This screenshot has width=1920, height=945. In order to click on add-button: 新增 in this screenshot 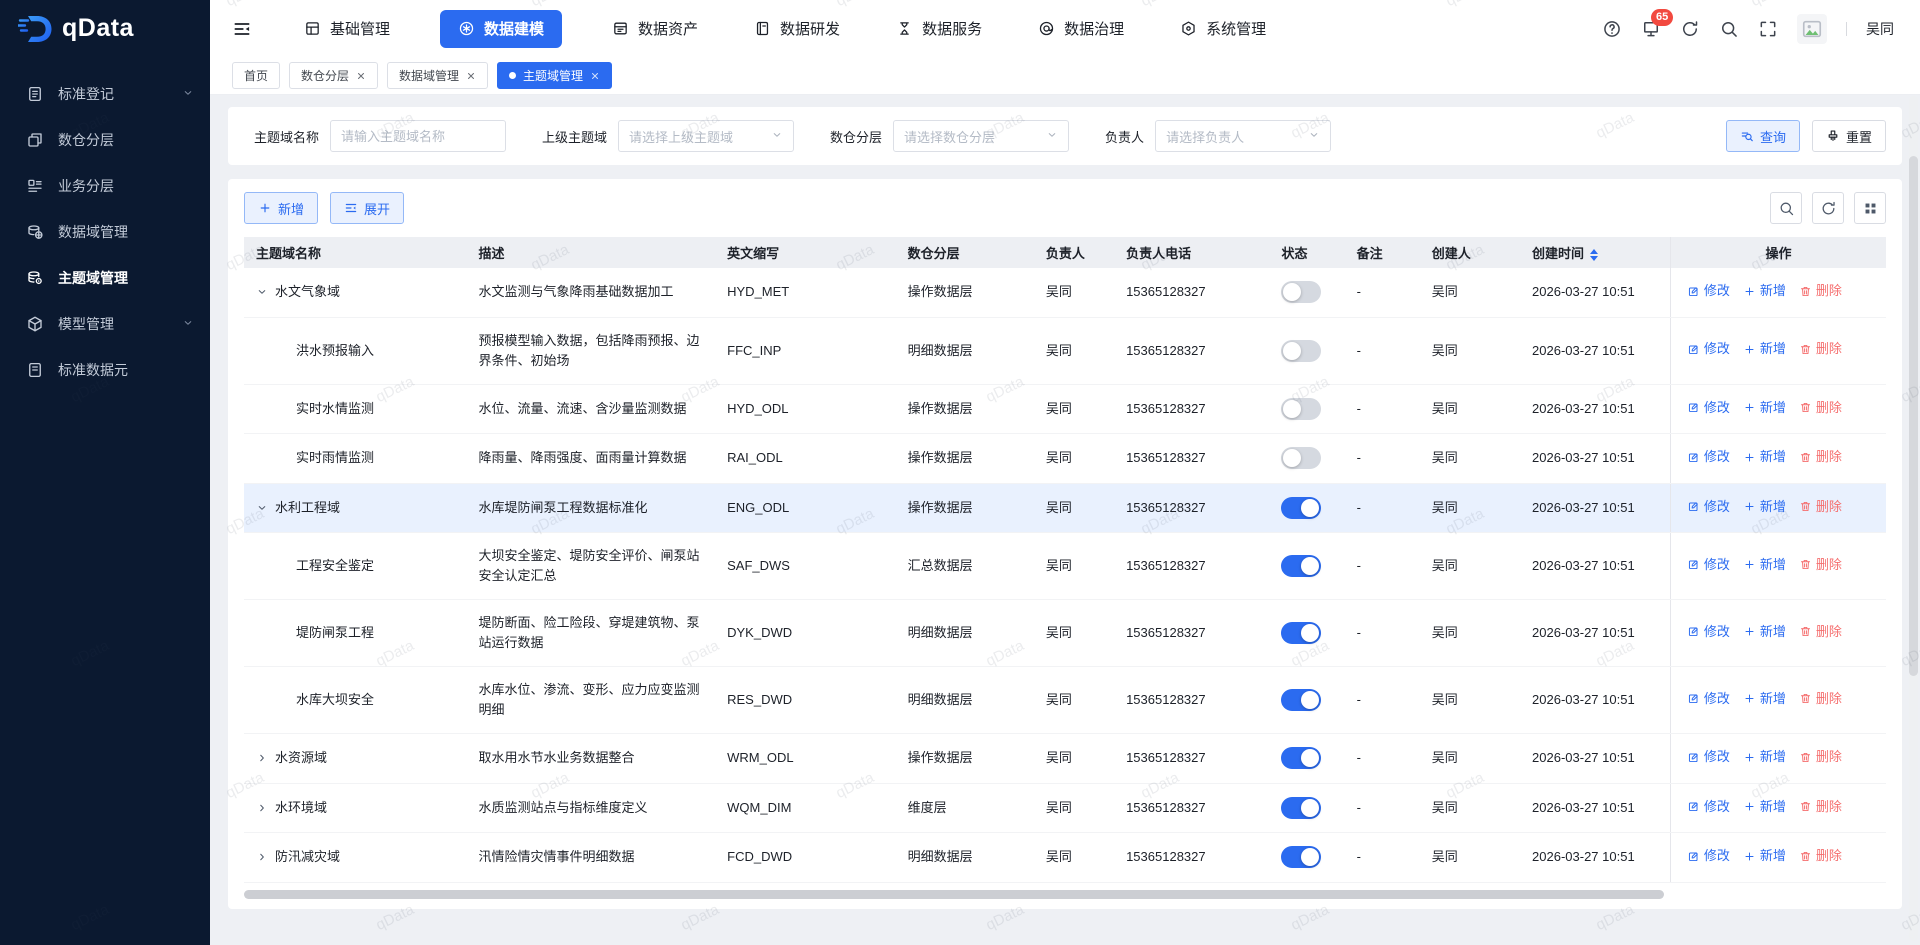, I will do `click(281, 208)`.